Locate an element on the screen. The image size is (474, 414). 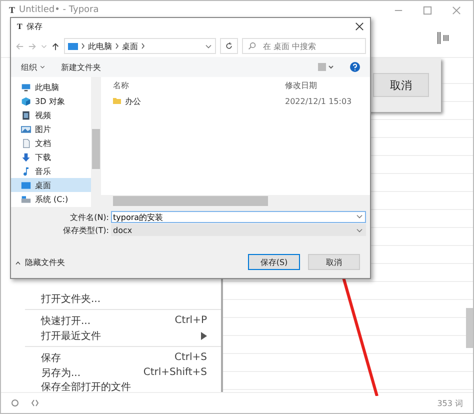
dropdown-icon is located at coordinates (44, 46).